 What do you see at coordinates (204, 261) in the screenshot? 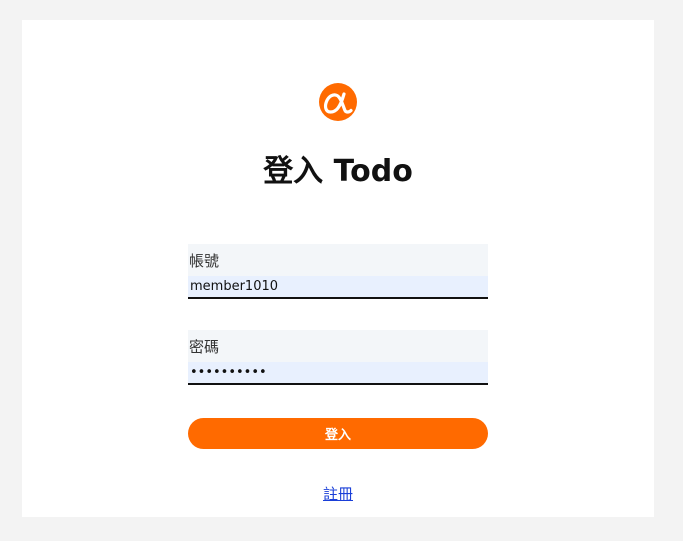
I see `account-label: 帳號` at bounding box center [204, 261].